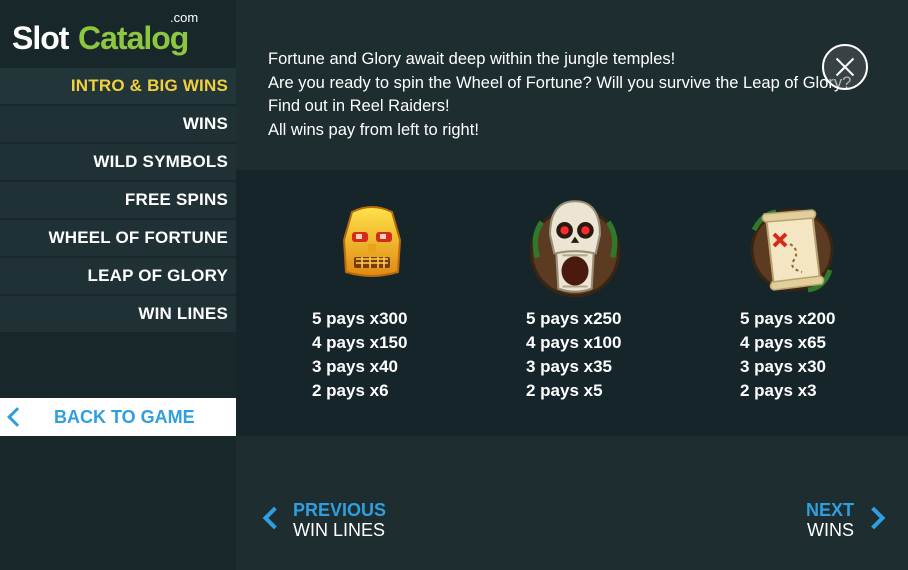  I want to click on logo-slot-text: Slot, so click(40, 38).